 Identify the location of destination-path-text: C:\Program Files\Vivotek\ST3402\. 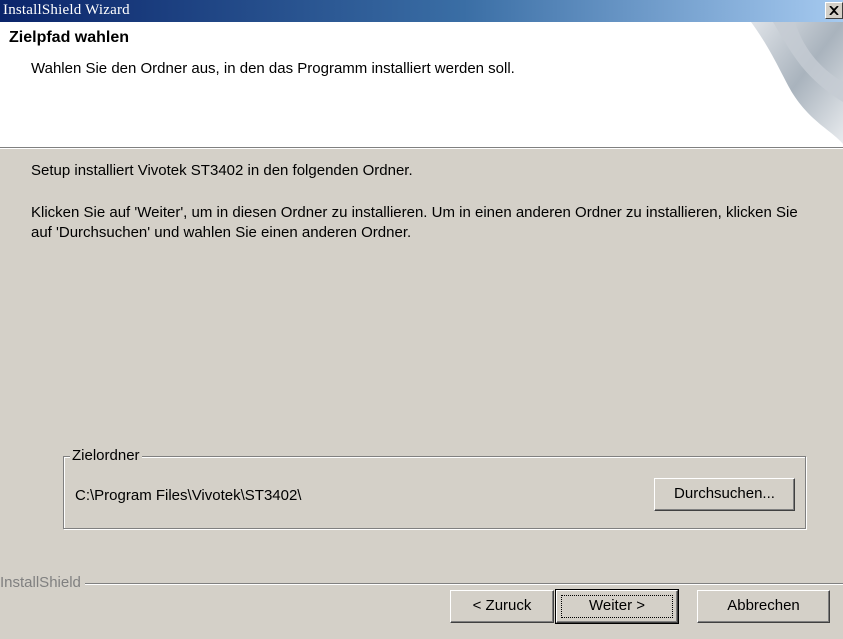
(188, 495).